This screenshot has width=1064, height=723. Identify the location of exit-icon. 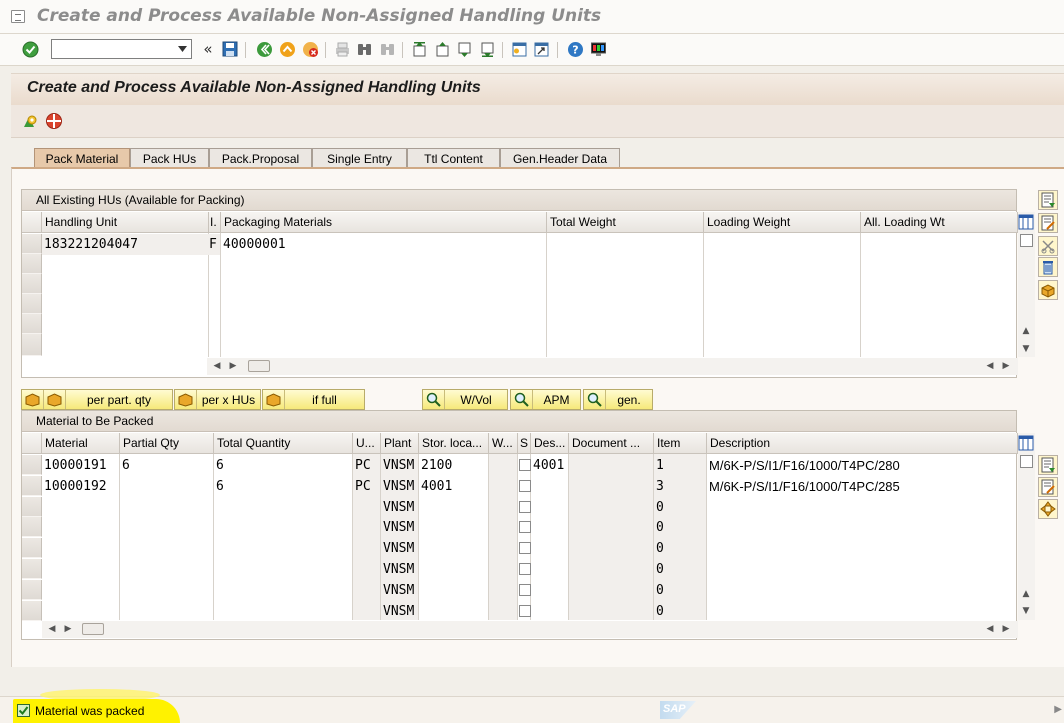
(287, 49).